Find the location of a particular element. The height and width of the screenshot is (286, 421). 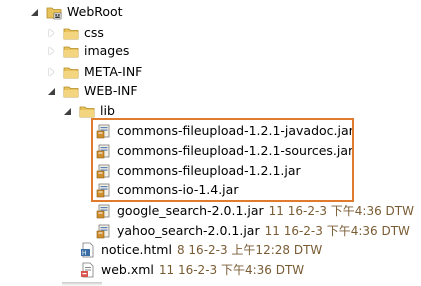

tree-item-webroot: WebRoot is located at coordinates (76, 12).